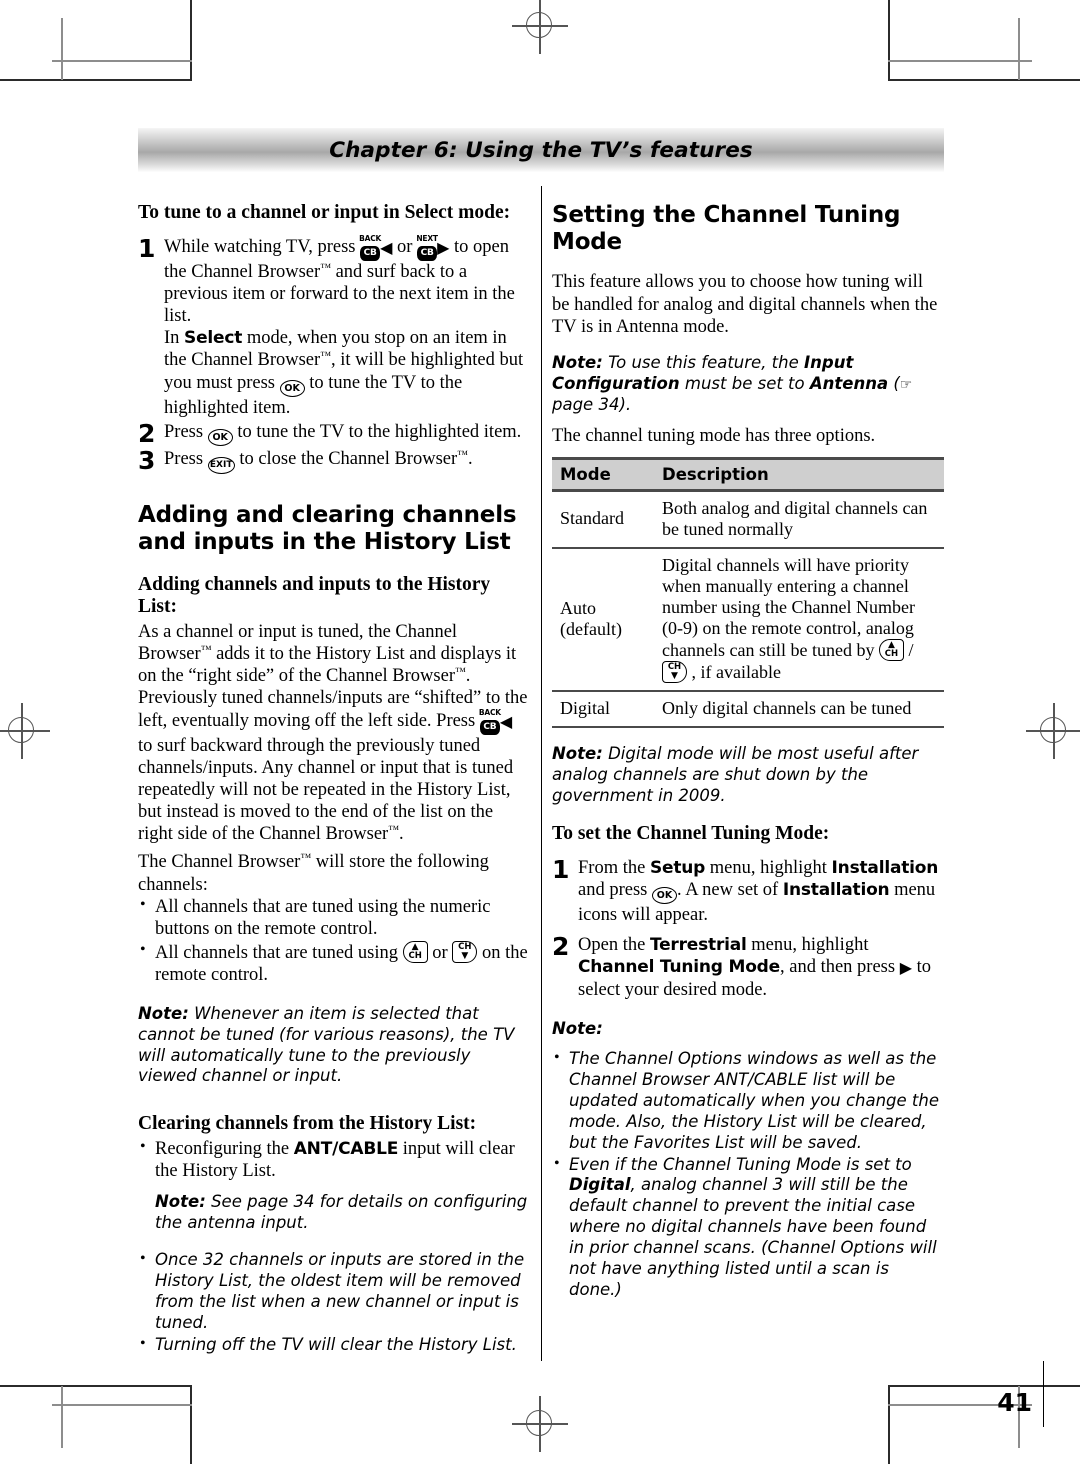 Image resolution: width=1080 pixels, height=1464 pixels. Describe the element at coordinates (600, 1185) in the screenshot. I see `term-digital: Digital` at that location.